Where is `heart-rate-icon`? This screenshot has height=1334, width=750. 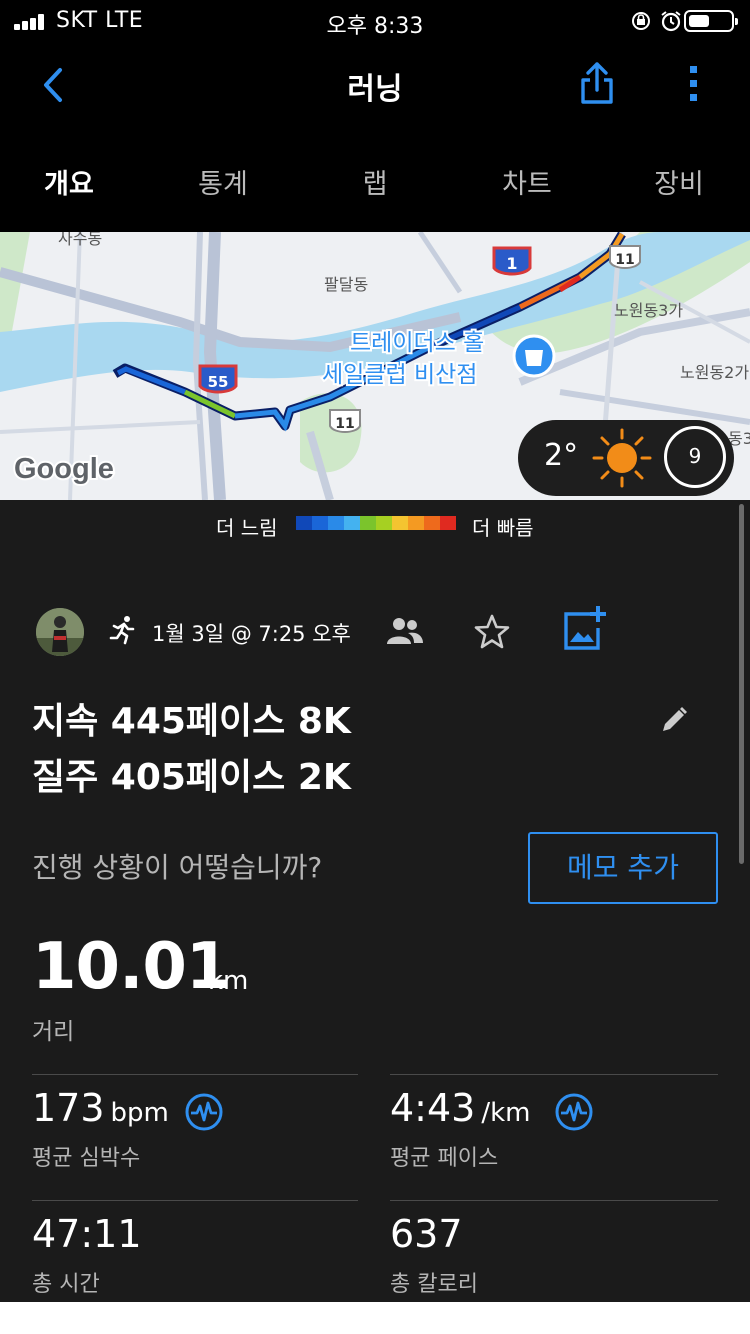 heart-rate-icon is located at coordinates (204, 1112).